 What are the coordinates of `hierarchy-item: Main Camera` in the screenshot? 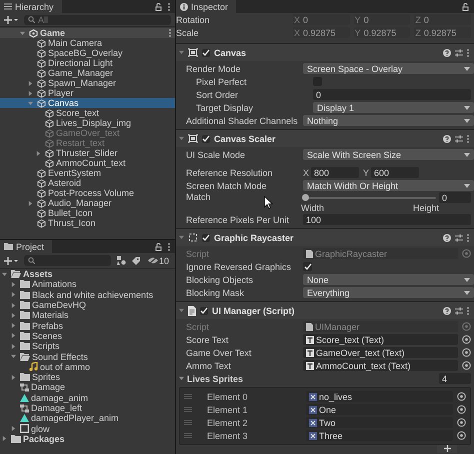 It's located at (87, 43).